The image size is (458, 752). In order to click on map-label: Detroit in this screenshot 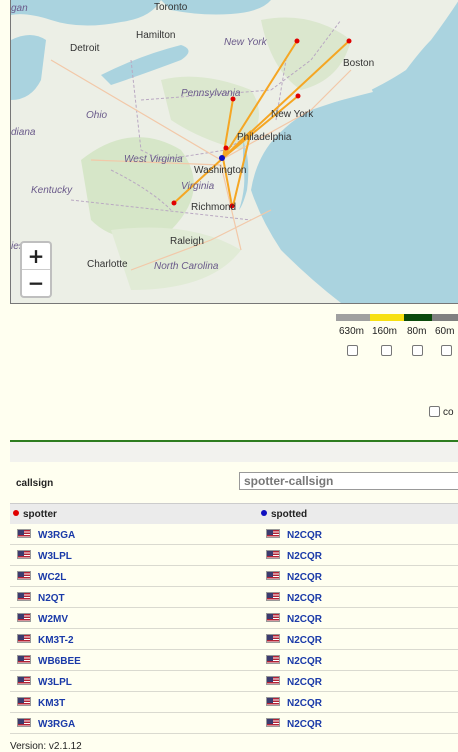, I will do `click(85, 48)`.